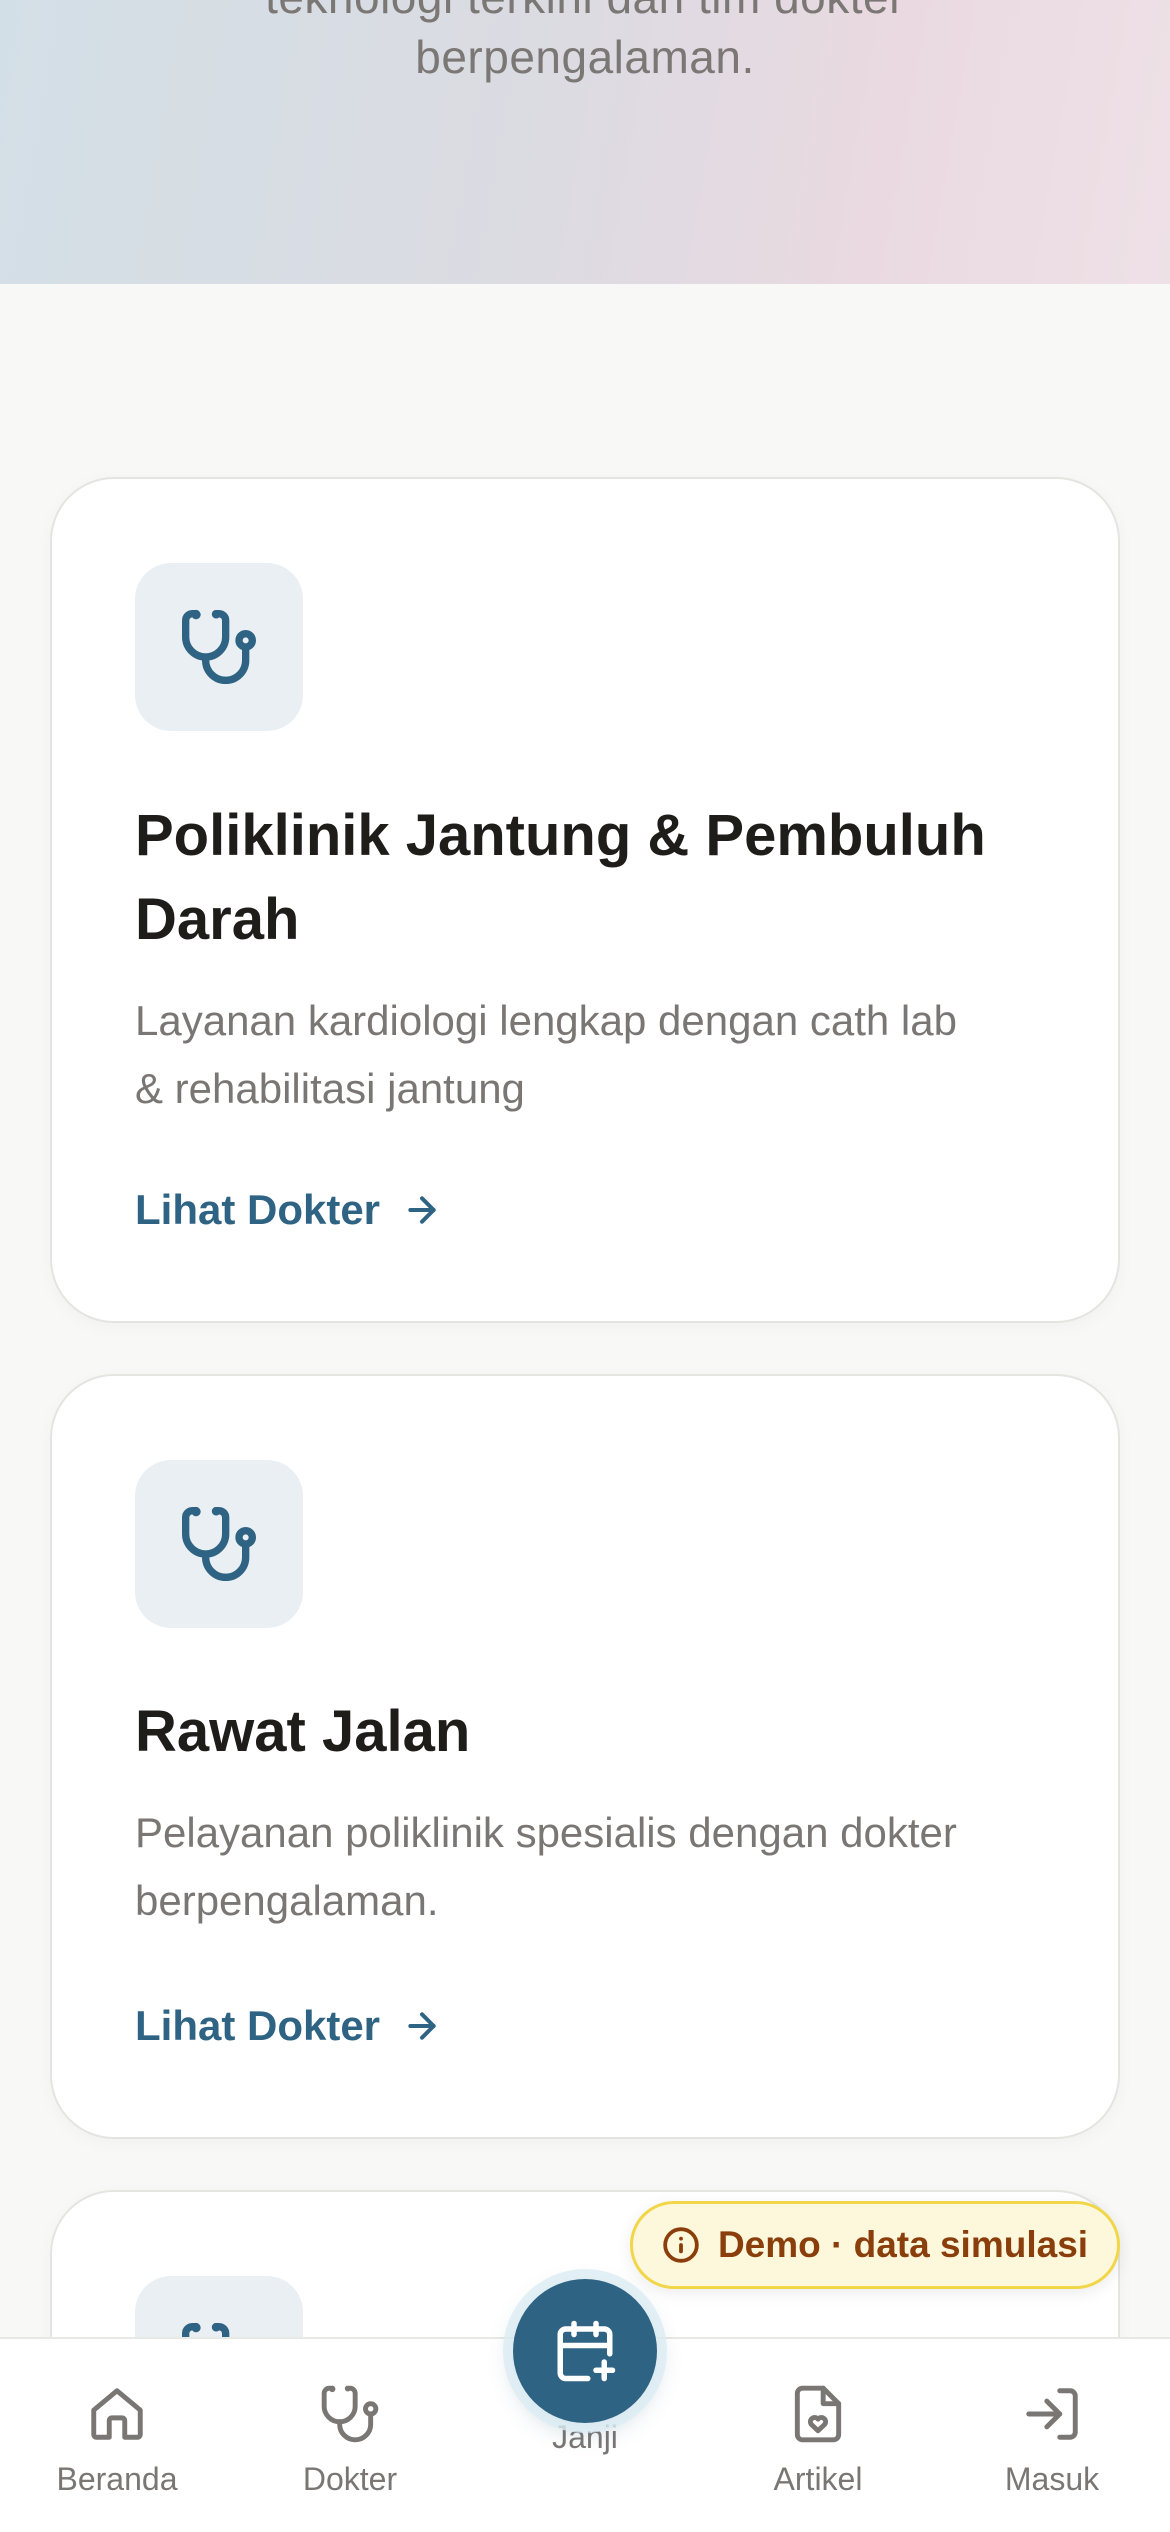 This screenshot has width=1170, height=2532. Describe the element at coordinates (350, 2479) in the screenshot. I see `nav-label: Dokter` at that location.